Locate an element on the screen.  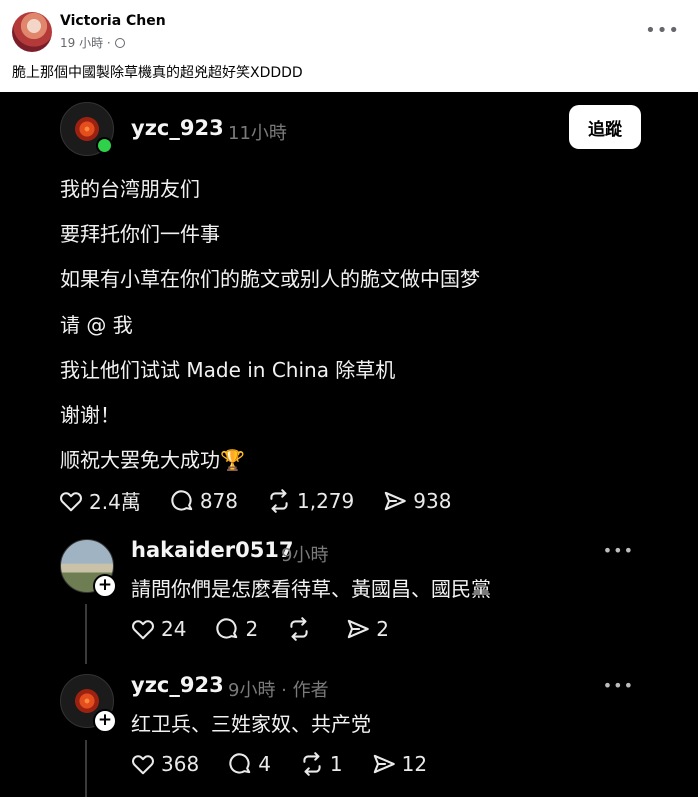
repost-button is located at coordinates (301, 629).